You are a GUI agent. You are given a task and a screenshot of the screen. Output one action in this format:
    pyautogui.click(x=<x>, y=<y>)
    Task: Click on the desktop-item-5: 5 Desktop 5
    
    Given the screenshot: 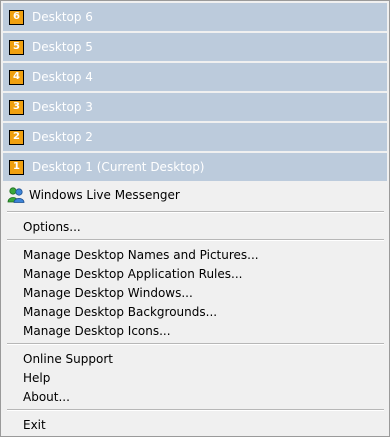 What is the action you would take?
    pyautogui.click(x=195, y=47)
    